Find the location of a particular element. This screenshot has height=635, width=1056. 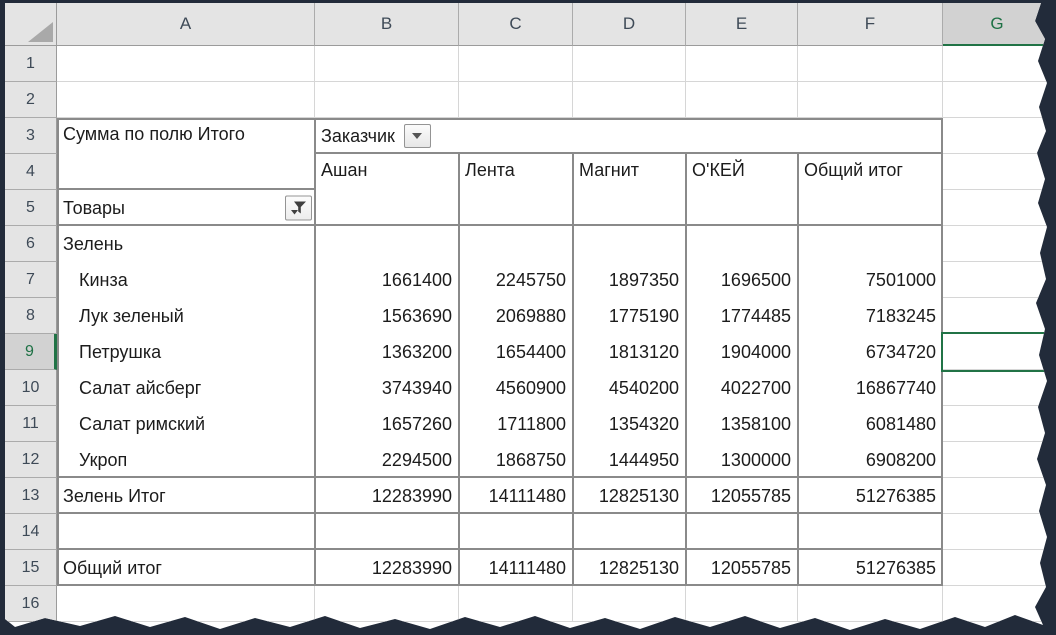

cell-B8: 1563690 is located at coordinates (387, 316).